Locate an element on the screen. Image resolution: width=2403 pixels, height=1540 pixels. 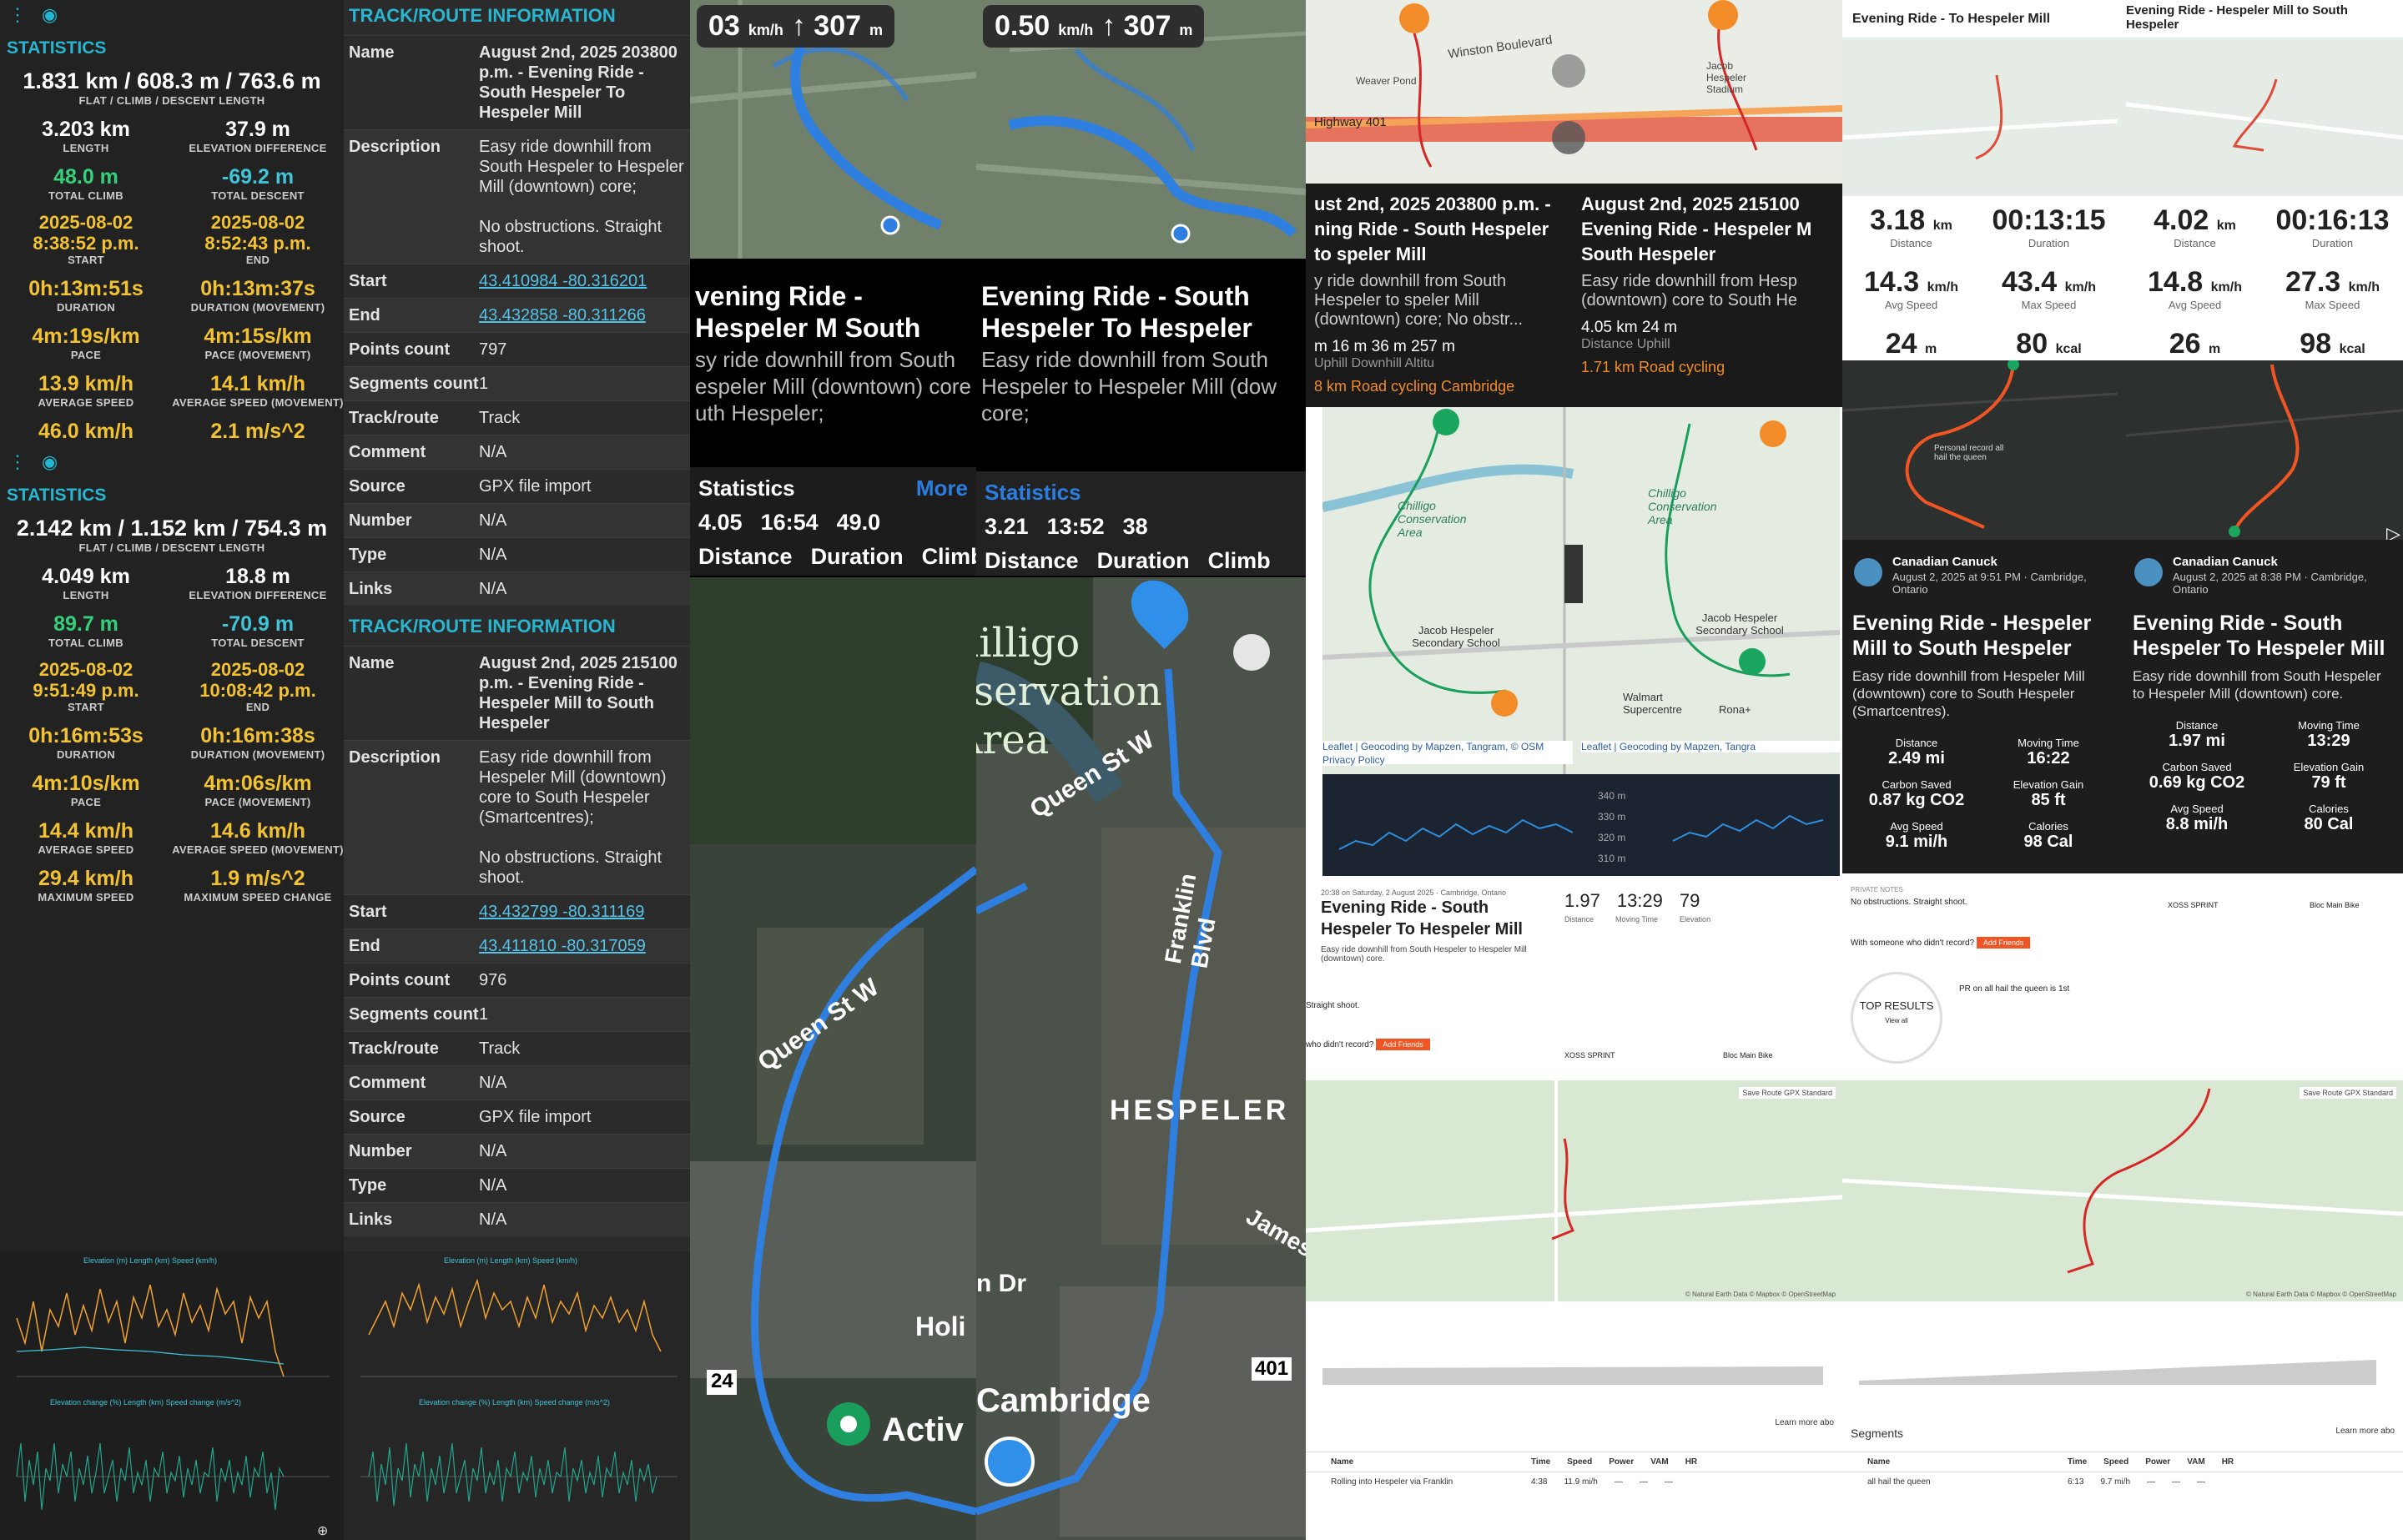
end-label: END is located at coordinates (257, 707).